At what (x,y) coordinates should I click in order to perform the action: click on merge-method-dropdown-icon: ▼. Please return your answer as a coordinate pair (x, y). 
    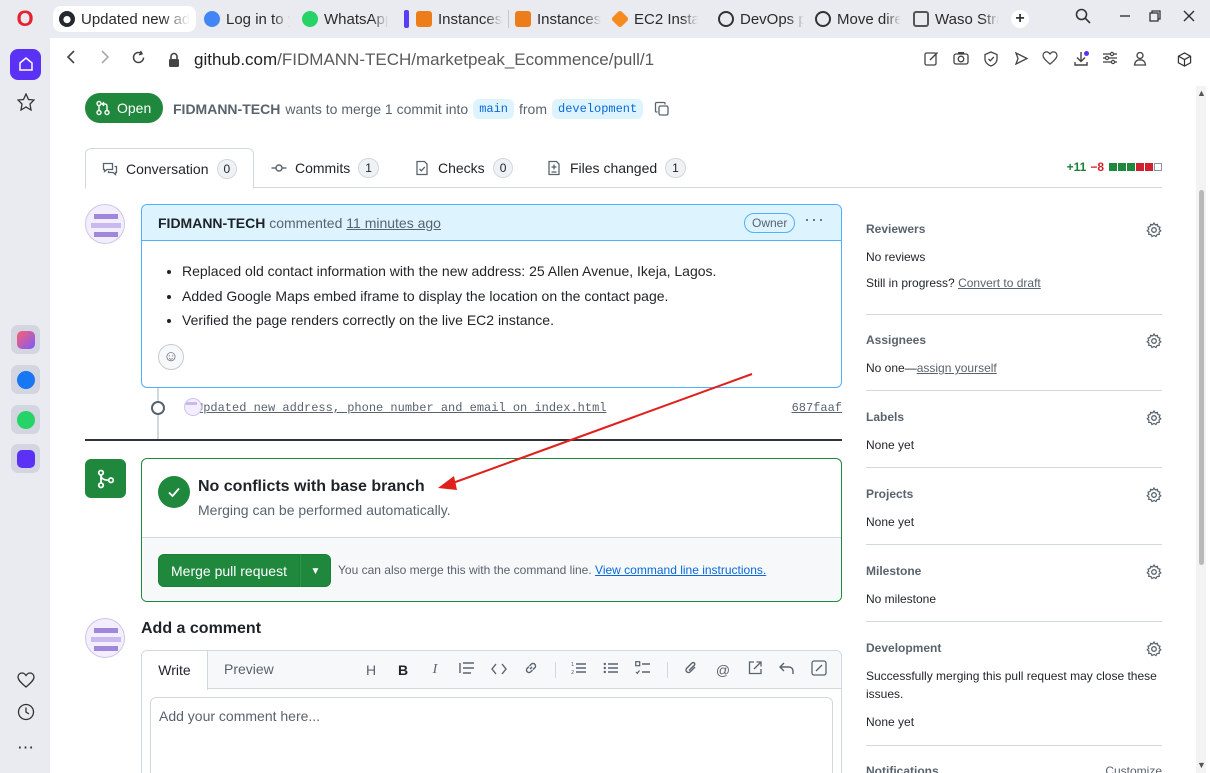
    Looking at the image, I should click on (315, 570).